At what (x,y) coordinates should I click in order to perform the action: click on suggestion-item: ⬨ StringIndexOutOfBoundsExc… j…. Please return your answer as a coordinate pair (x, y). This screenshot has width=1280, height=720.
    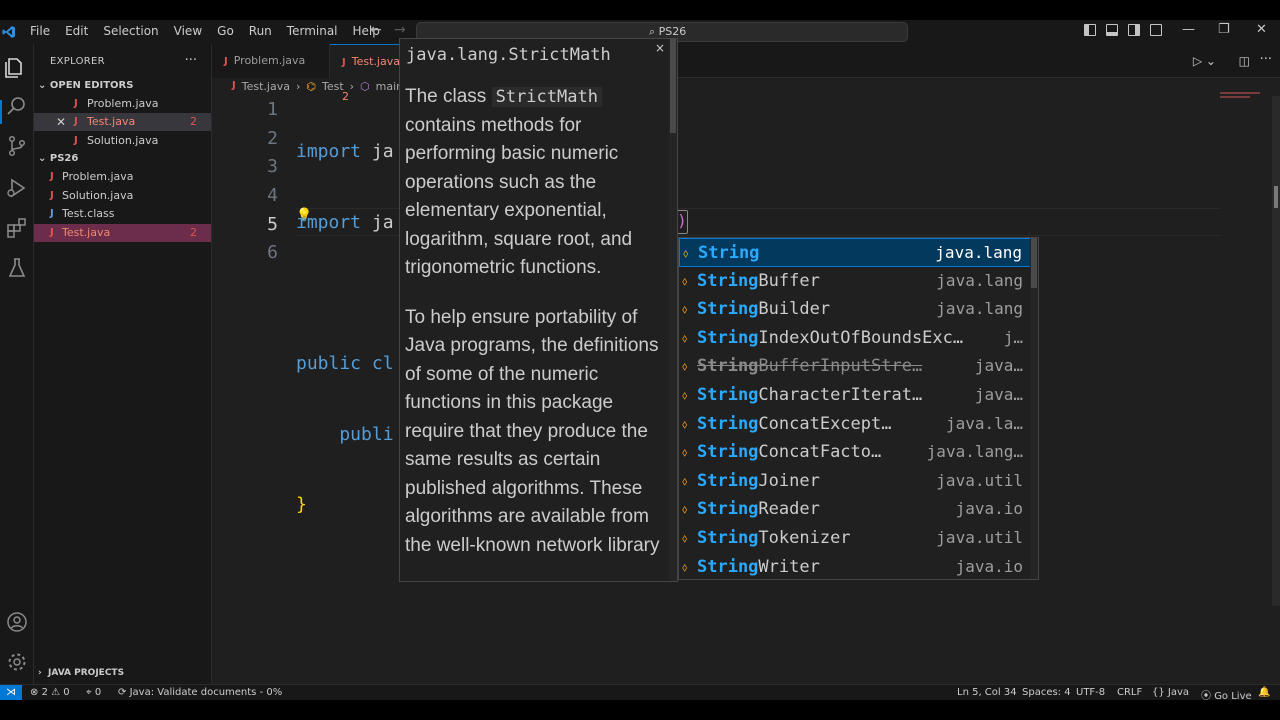
    Looking at the image, I should click on (855, 338).